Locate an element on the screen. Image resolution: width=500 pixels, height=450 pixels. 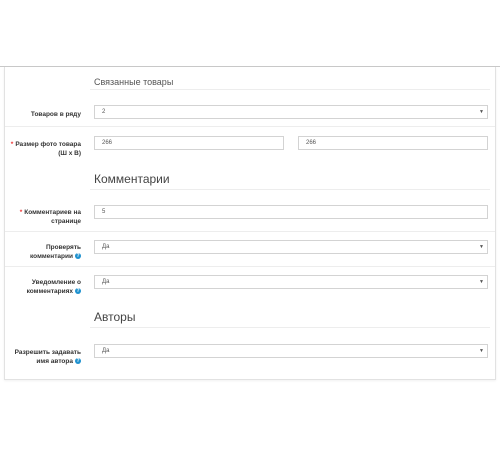
comments-per-page-input: 5 is located at coordinates (291, 212).